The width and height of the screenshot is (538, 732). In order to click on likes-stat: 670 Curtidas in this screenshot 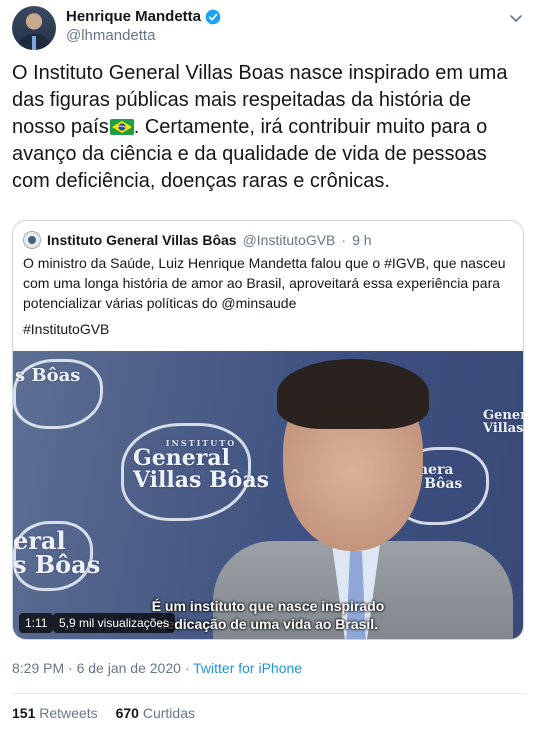, I will do `click(155, 713)`.